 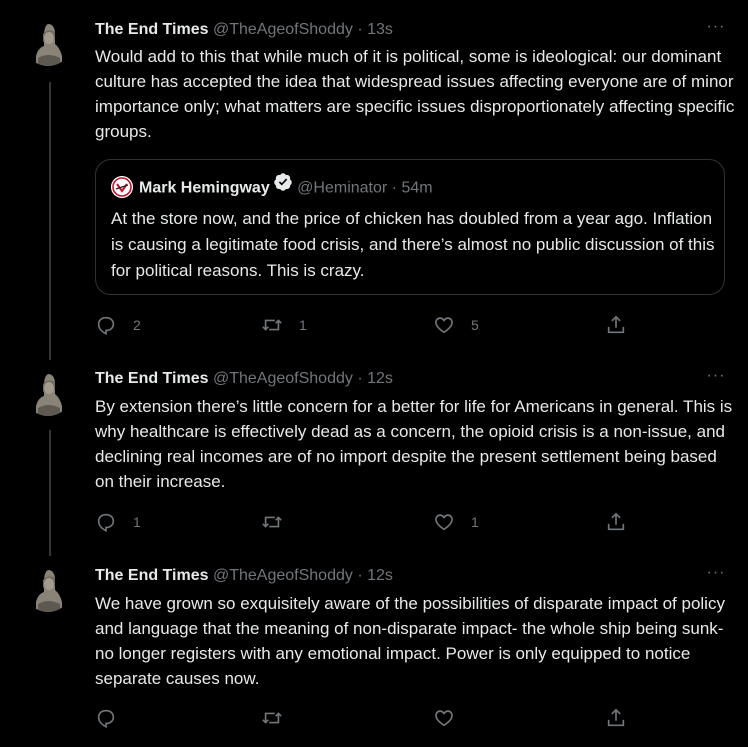 What do you see at coordinates (365, 522) in the screenshot?
I see `action-bar: 1 1` at bounding box center [365, 522].